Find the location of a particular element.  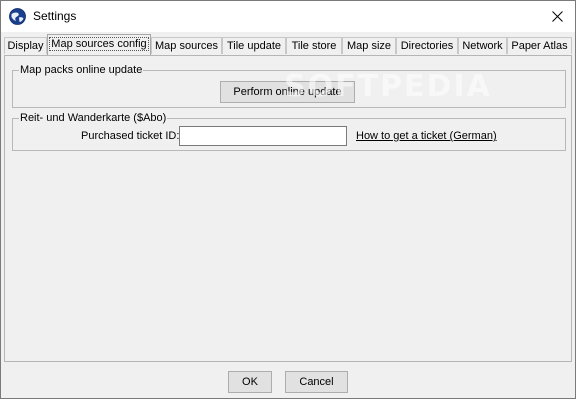

tab-paper-atlas: Paper Atlas is located at coordinates (539, 45).